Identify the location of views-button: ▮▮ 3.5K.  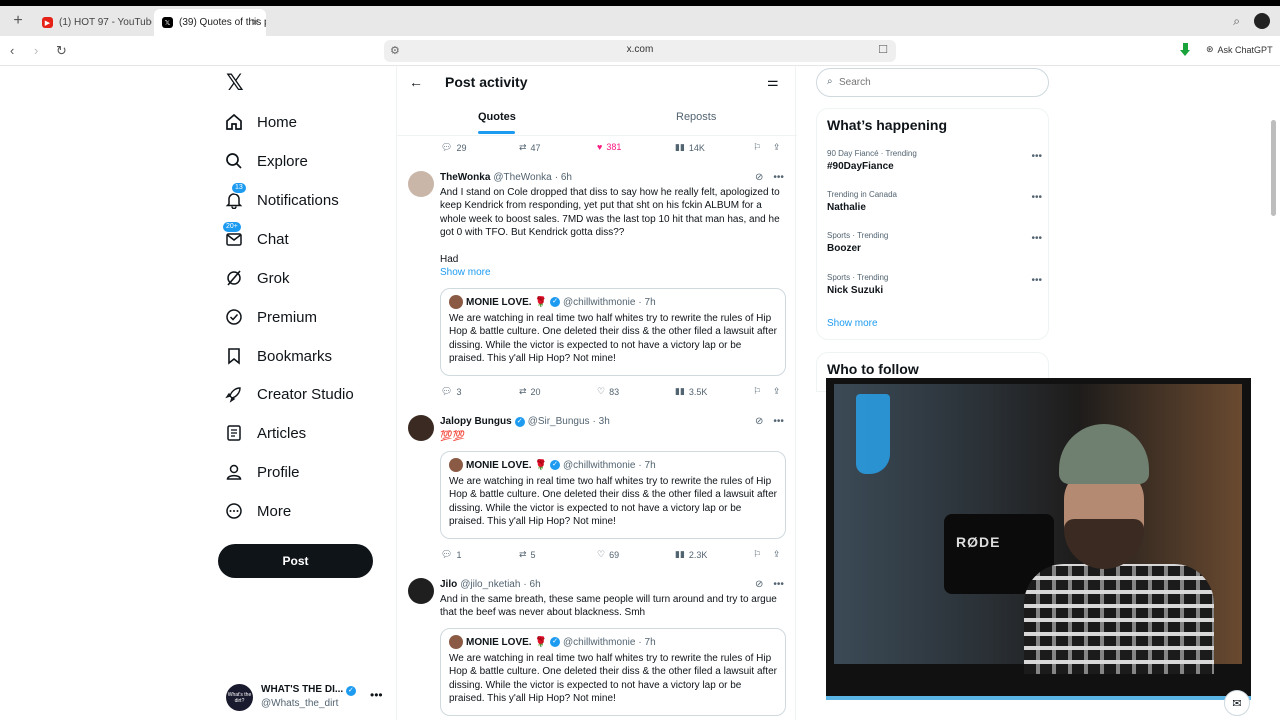
(691, 391).